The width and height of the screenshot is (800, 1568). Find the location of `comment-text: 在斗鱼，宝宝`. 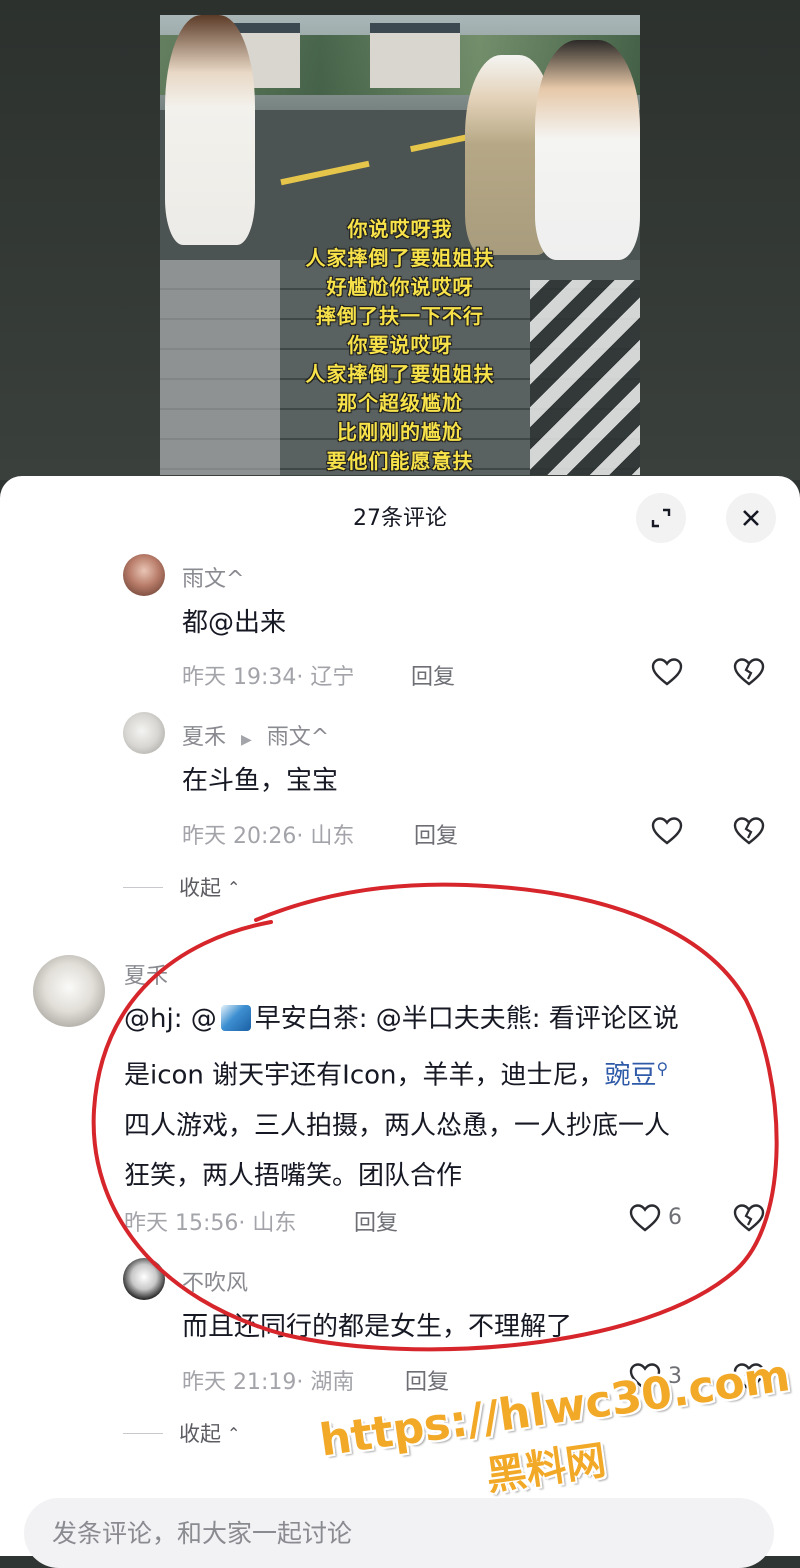

comment-text: 在斗鱼，宝宝 is located at coordinates (260, 781).